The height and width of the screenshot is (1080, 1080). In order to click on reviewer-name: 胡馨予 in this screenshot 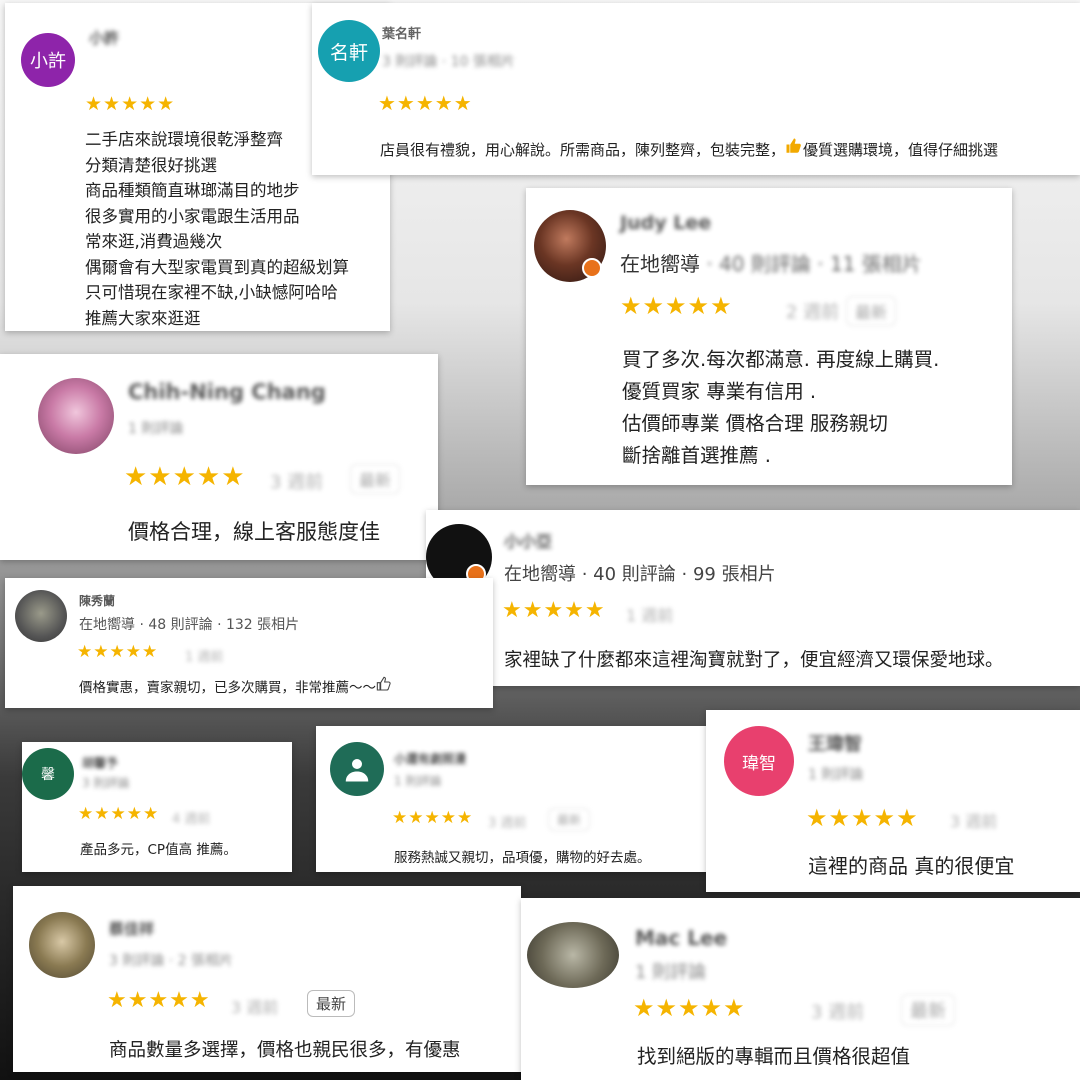, I will do `click(100, 762)`.